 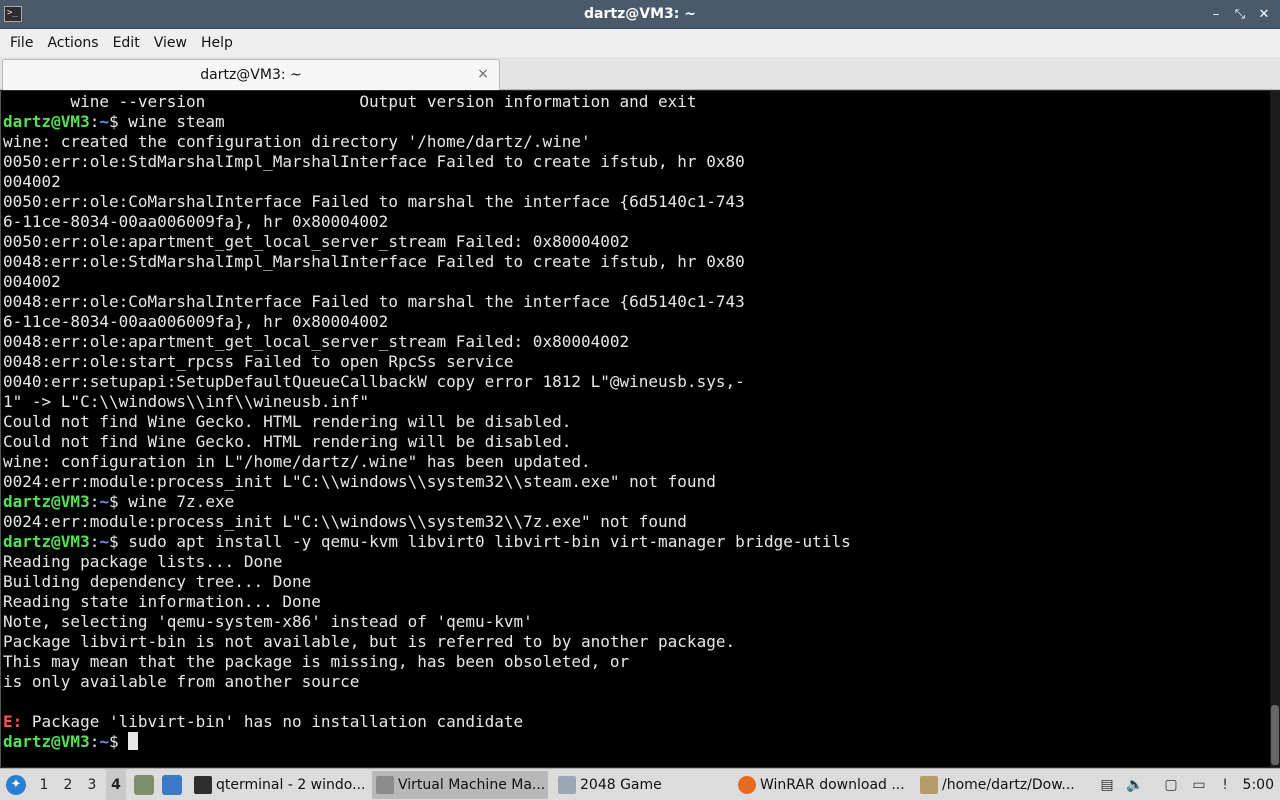 I want to click on terminal-cursor, so click(x=133, y=741).